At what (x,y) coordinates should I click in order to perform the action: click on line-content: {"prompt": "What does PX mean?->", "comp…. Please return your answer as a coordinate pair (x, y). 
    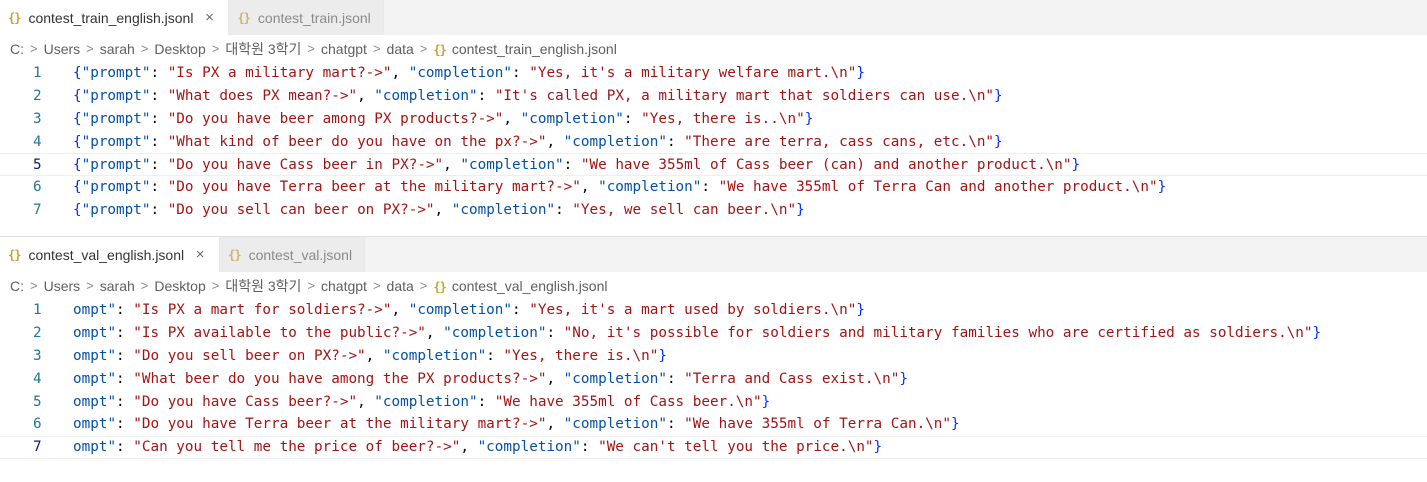
    Looking at the image, I should click on (538, 96).